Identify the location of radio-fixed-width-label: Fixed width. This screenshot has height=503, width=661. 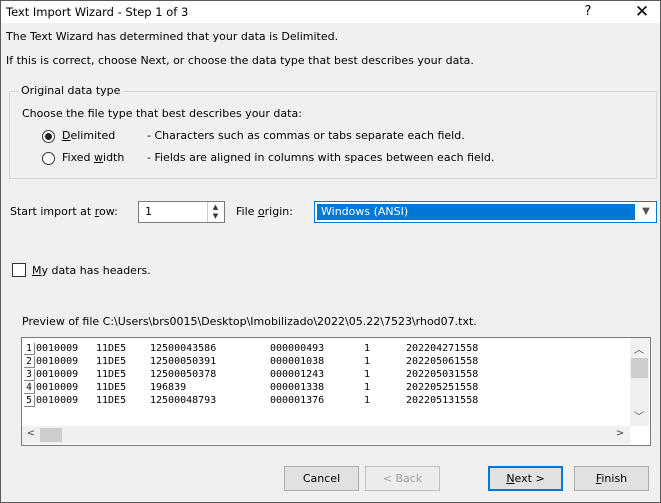
(93, 157).